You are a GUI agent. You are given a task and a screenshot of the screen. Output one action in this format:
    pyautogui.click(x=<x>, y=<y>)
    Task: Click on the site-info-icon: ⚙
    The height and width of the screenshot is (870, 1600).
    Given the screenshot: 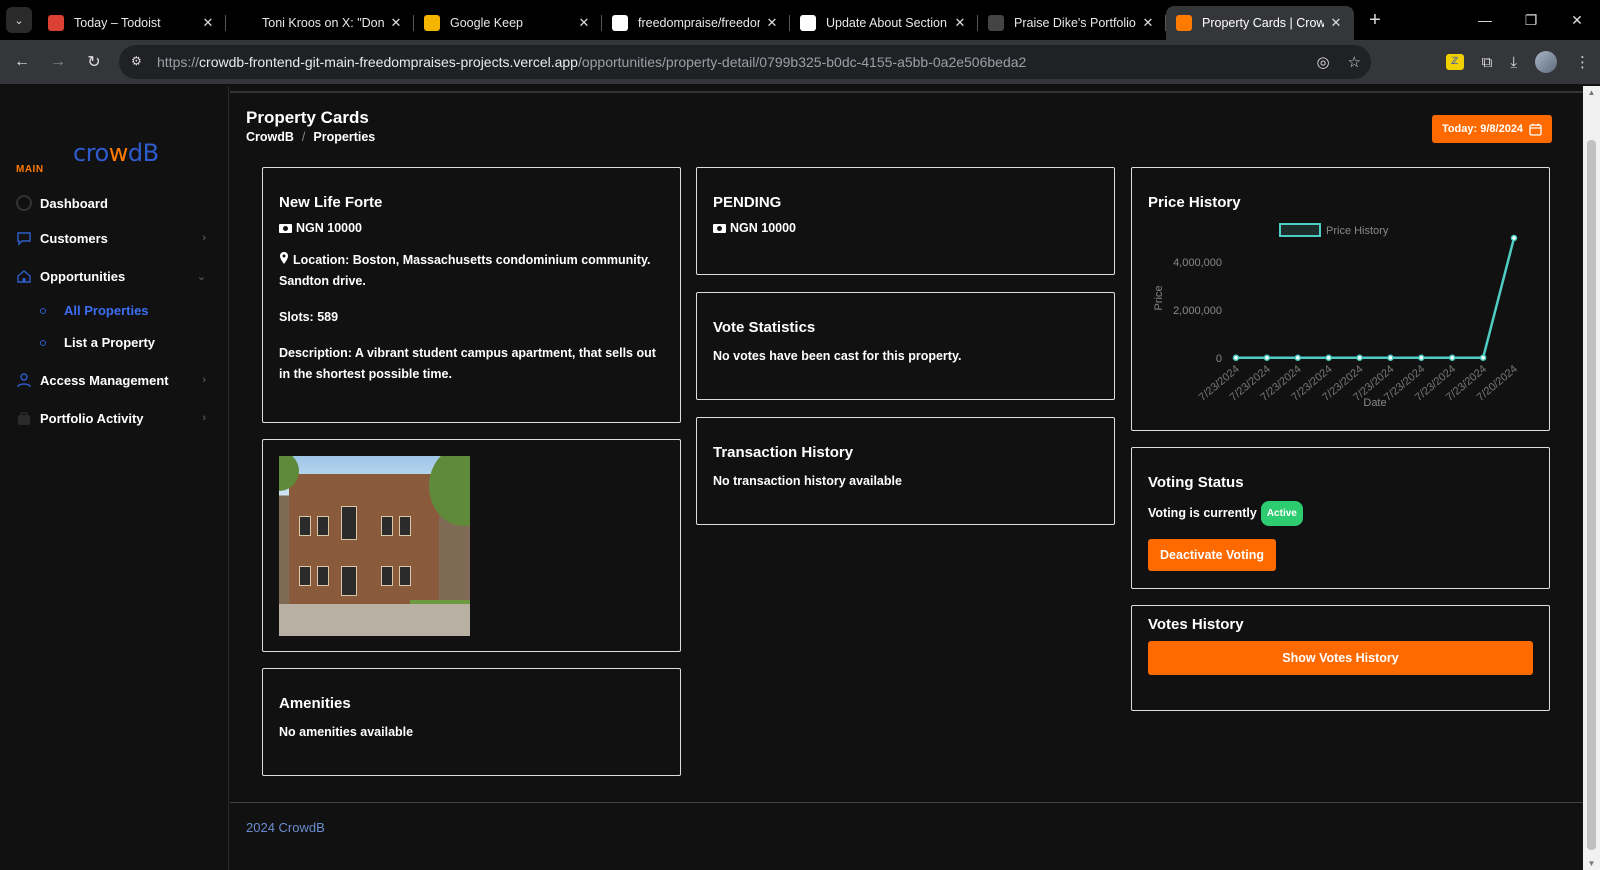 What is the action you would take?
    pyautogui.click(x=139, y=62)
    